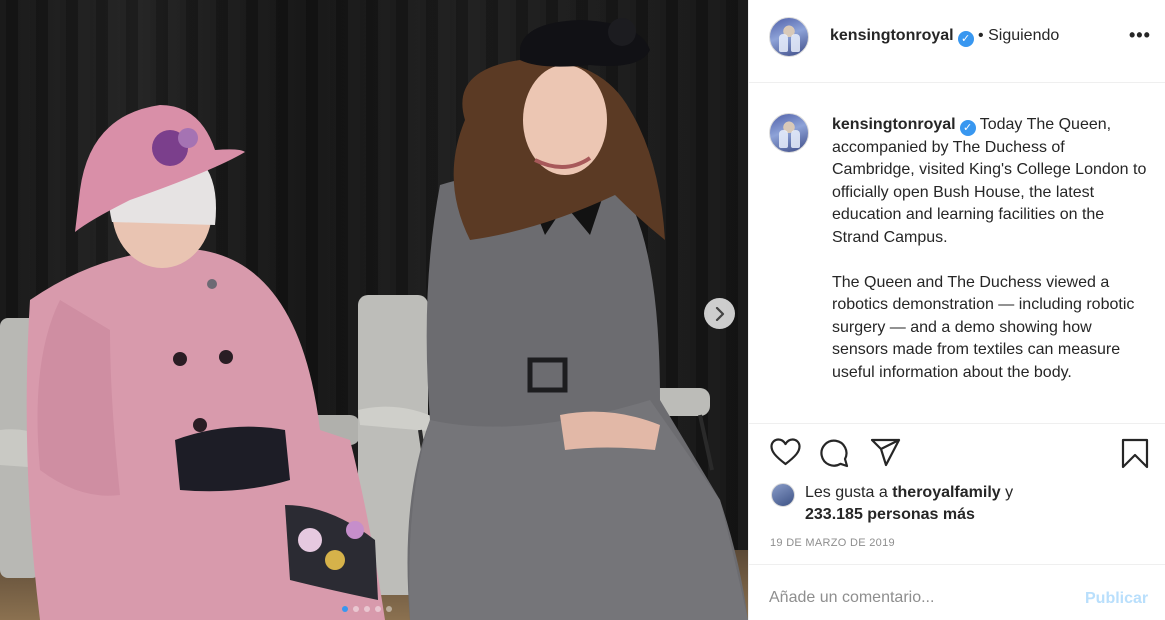 Image resolution: width=1165 pixels, height=620 pixels. Describe the element at coordinates (946, 492) in the screenshot. I see `liker-username-link: theroyalfamily` at that location.